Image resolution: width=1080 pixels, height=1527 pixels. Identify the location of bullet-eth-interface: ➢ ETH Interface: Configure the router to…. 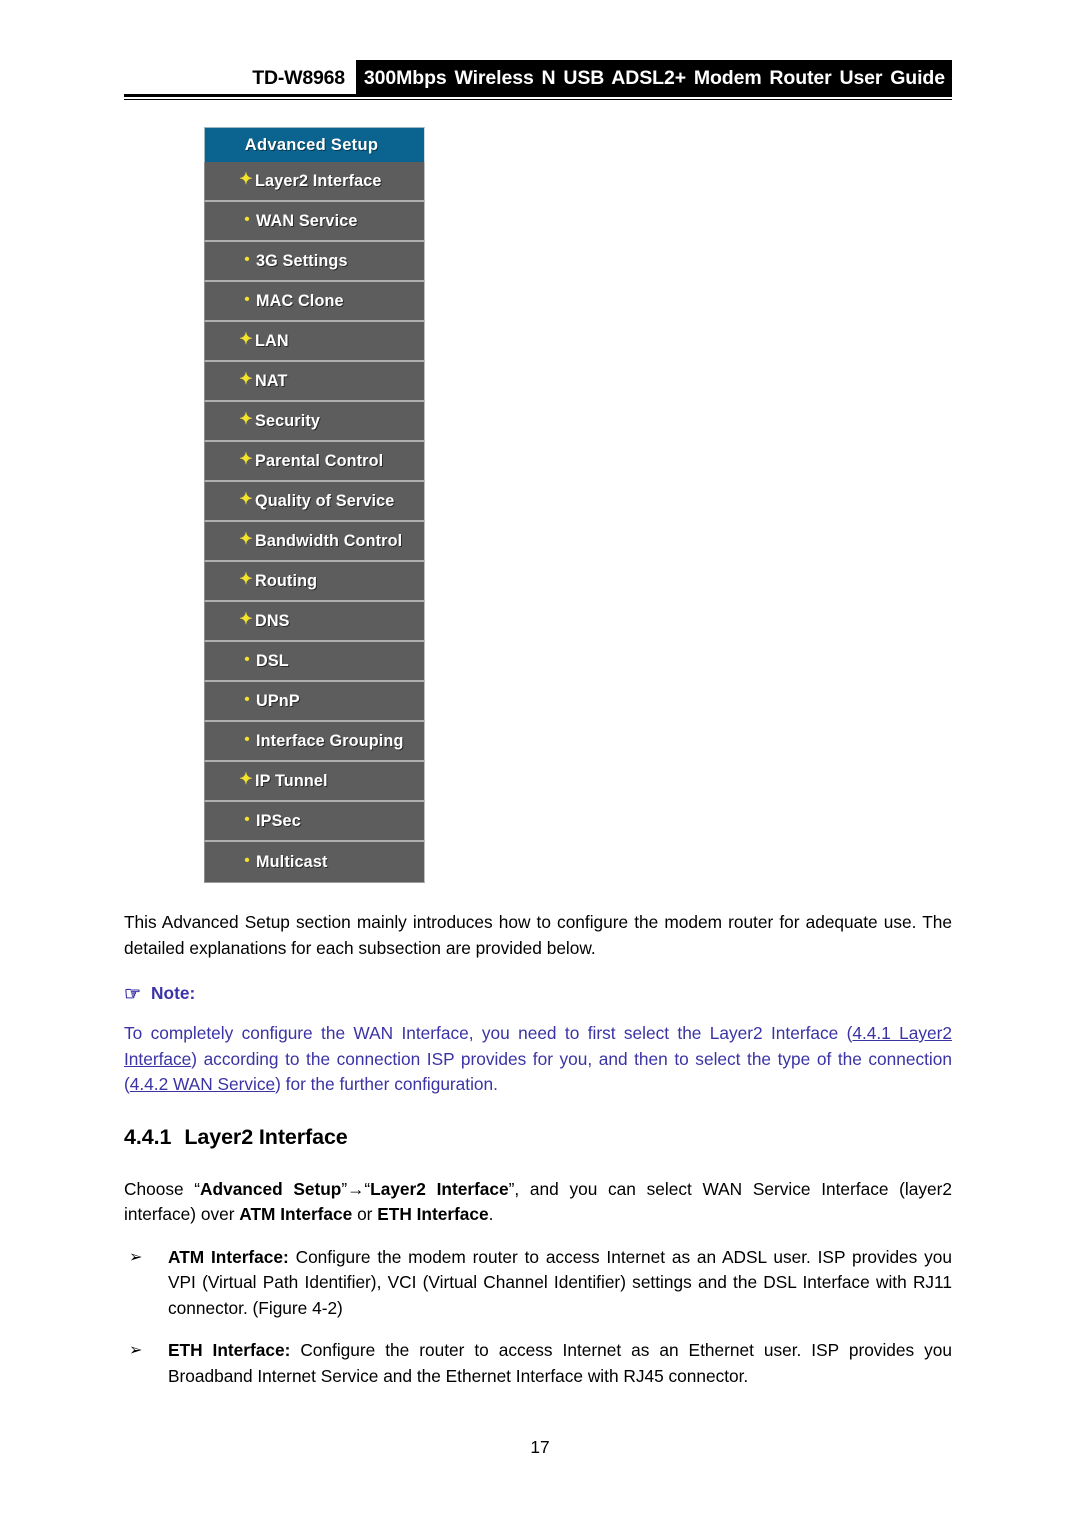
(538, 1363).